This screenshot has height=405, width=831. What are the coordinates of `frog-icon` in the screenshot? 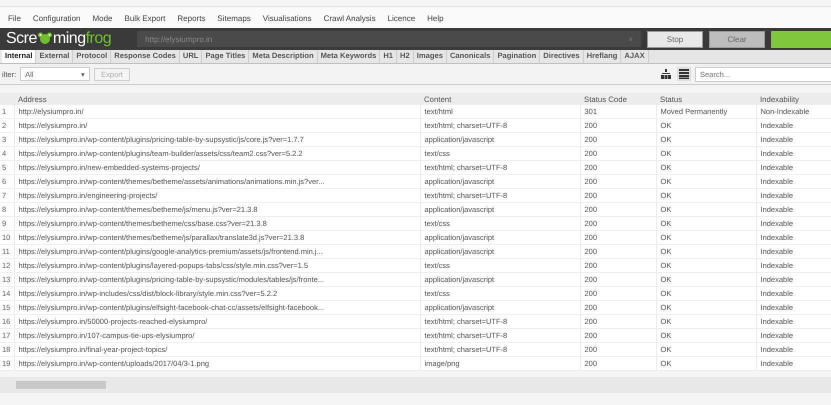 It's located at (44, 39).